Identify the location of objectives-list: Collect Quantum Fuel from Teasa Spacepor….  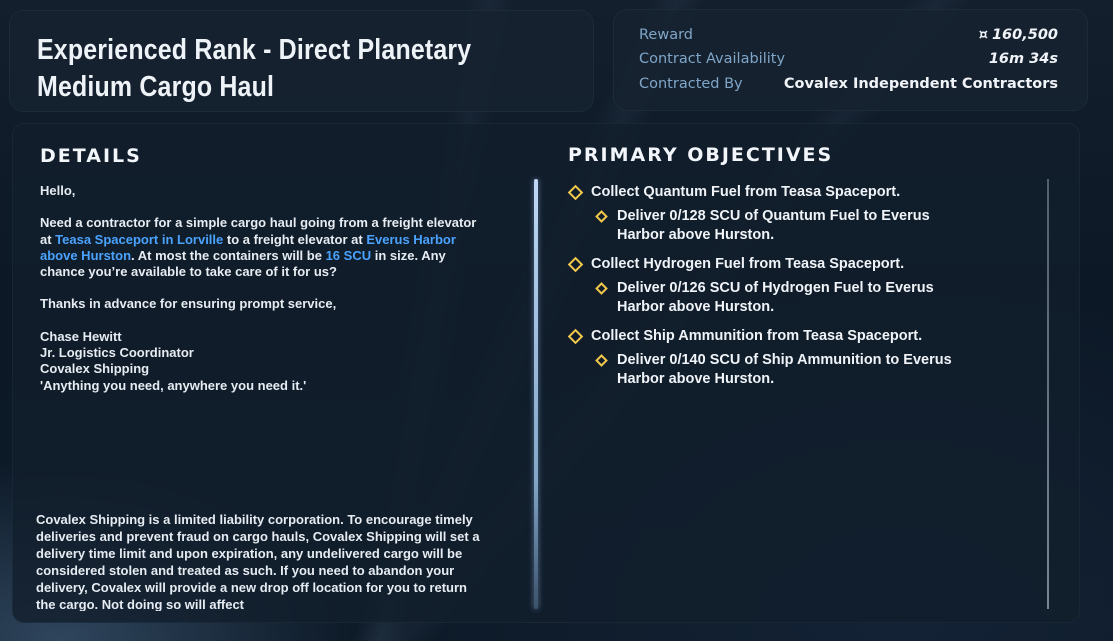
(802, 291).